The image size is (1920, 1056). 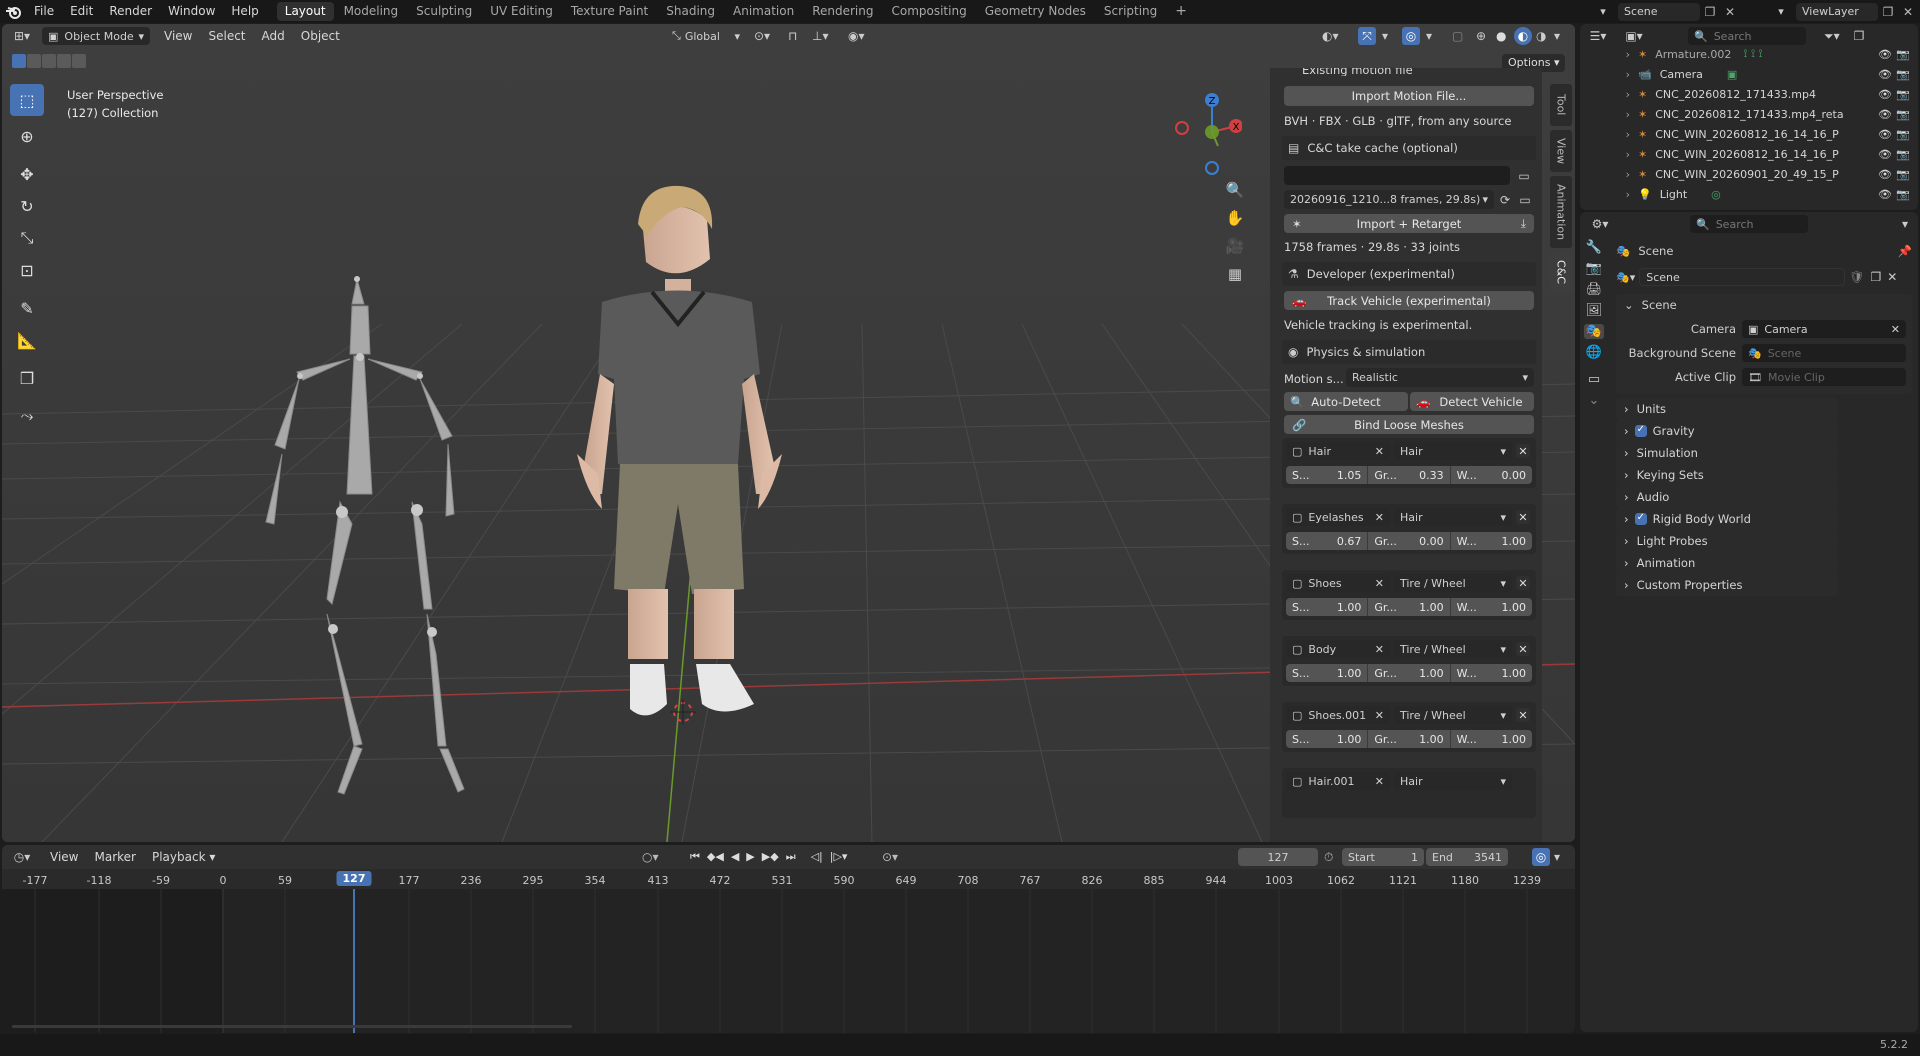 I want to click on tab-animation-side: Animation, so click(x=1561, y=212).